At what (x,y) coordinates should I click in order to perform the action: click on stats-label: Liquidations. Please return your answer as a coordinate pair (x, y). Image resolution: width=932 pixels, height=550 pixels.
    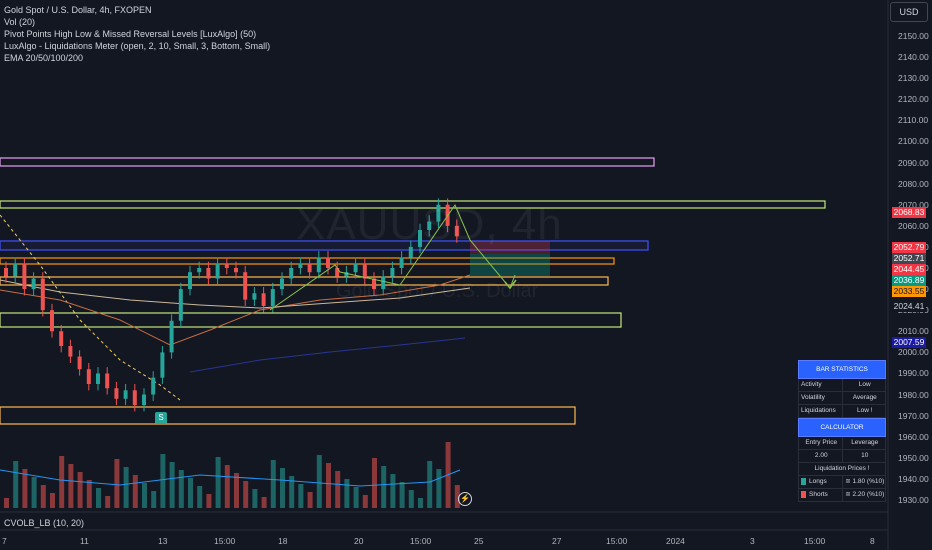
    Looking at the image, I should click on (821, 411).